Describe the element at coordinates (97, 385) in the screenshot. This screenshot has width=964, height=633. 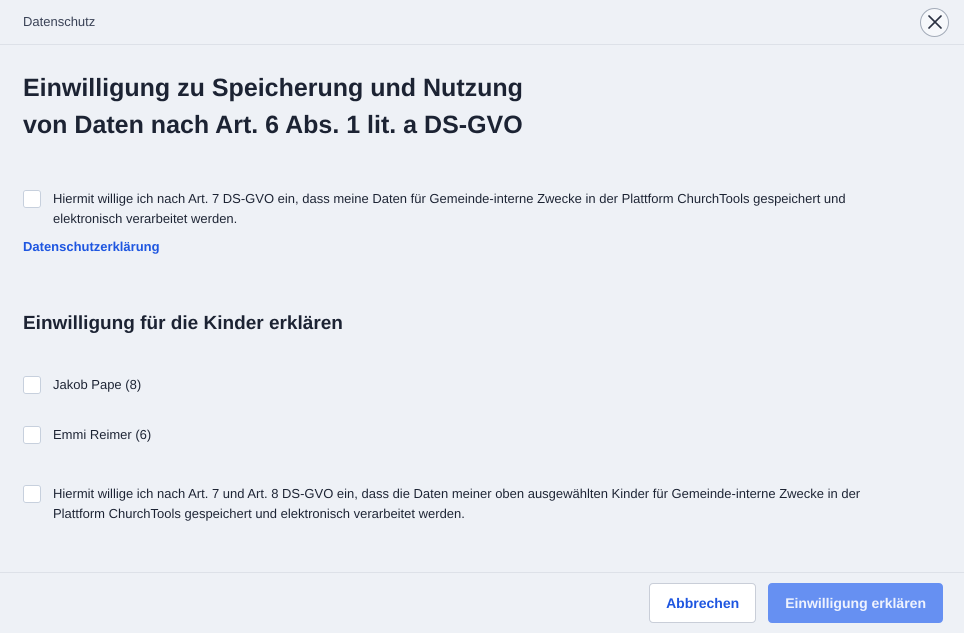
I see `child-name: Jakob Pape (8)` at that location.